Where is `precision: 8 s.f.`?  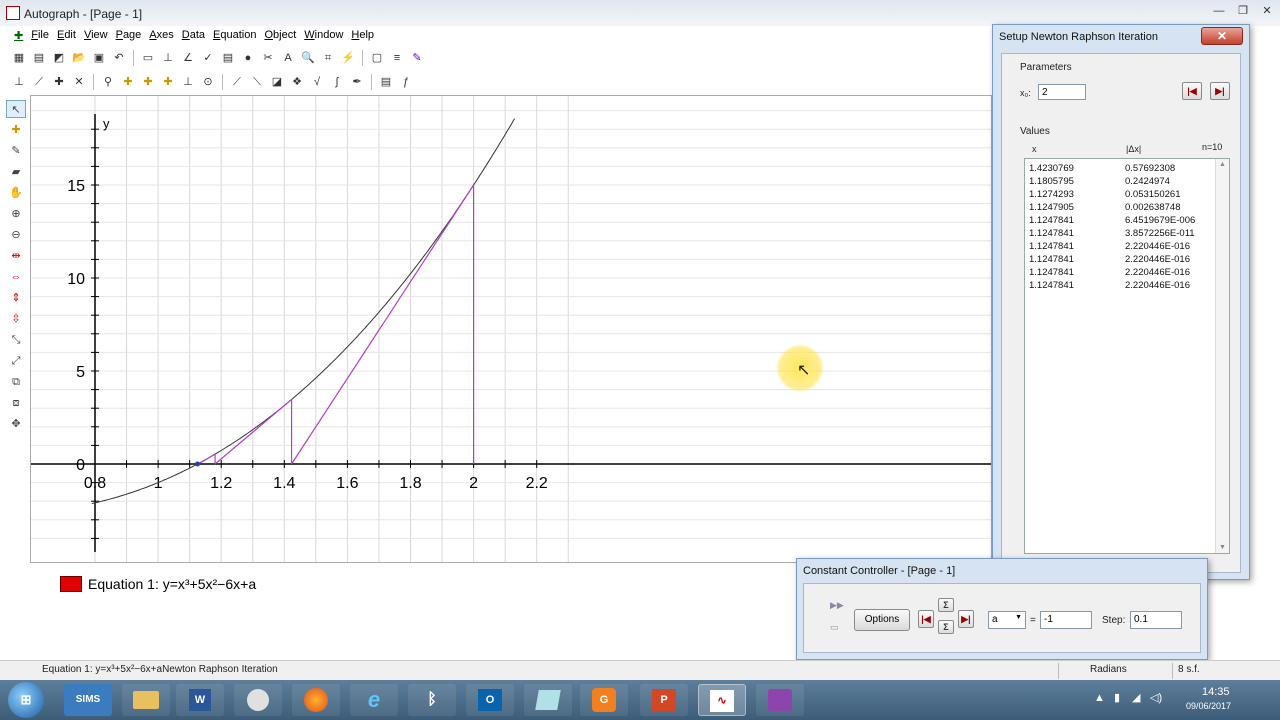
precision: 8 s.f. is located at coordinates (1189, 669).